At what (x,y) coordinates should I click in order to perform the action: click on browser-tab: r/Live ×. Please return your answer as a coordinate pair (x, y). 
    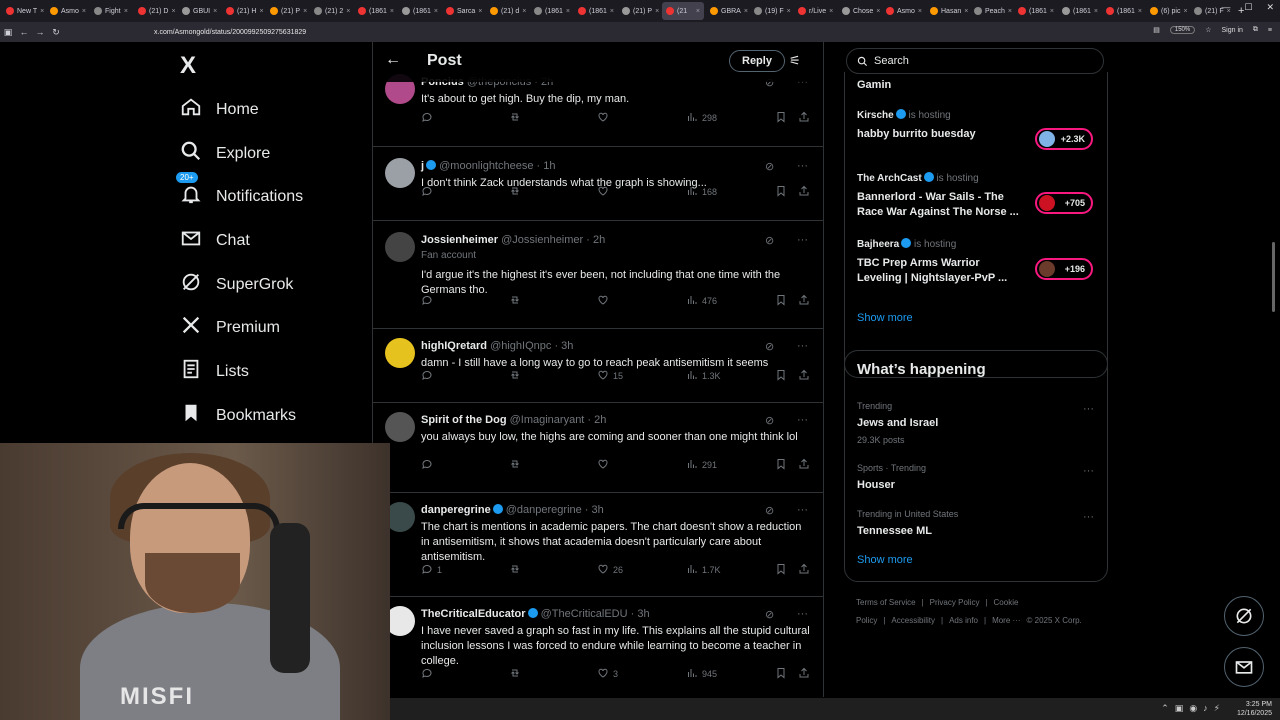
    Looking at the image, I should click on (815, 11).